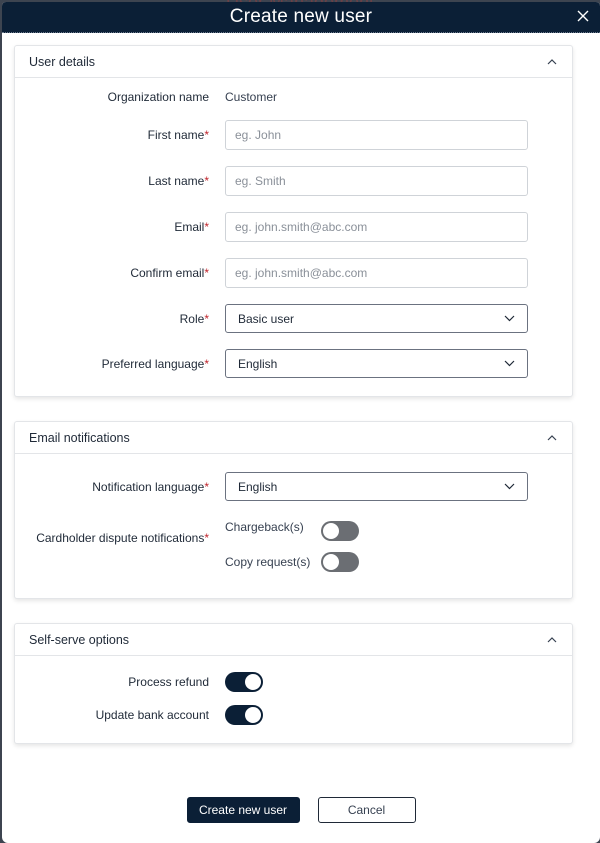  What do you see at coordinates (79, 437) in the screenshot?
I see `section-title: Email notifications` at bounding box center [79, 437].